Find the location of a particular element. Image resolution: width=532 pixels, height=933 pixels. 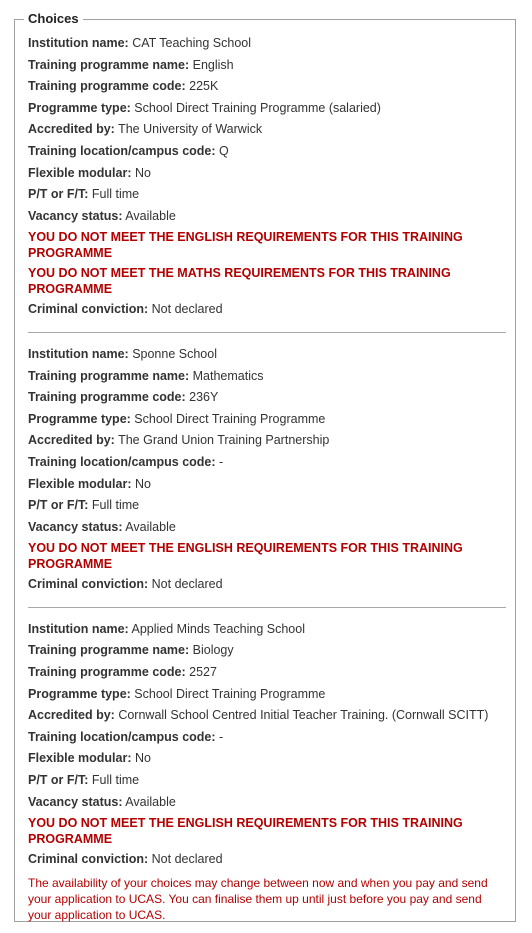

programme-code-row: Training programme code: 2527 is located at coordinates (271, 673).